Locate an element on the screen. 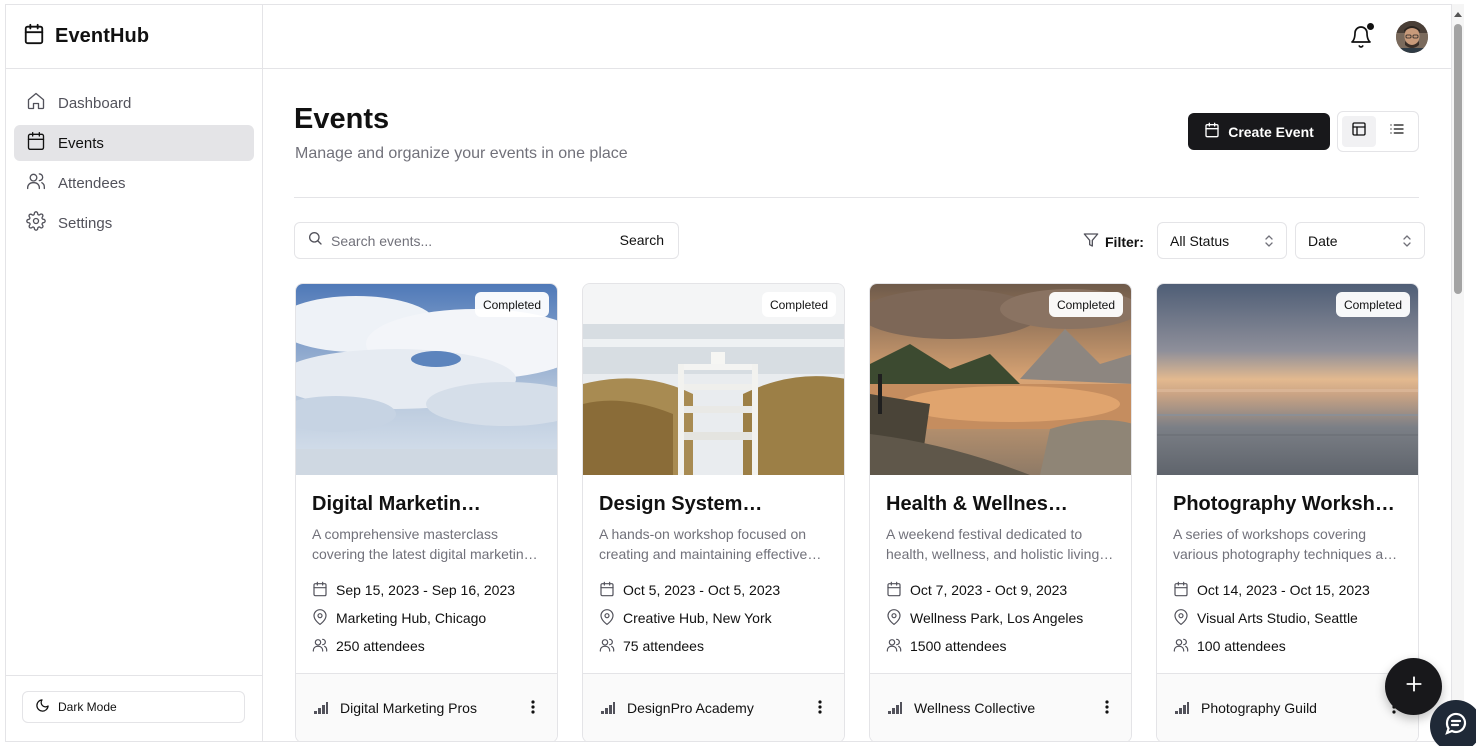  search-bar: Search is located at coordinates (486, 240).